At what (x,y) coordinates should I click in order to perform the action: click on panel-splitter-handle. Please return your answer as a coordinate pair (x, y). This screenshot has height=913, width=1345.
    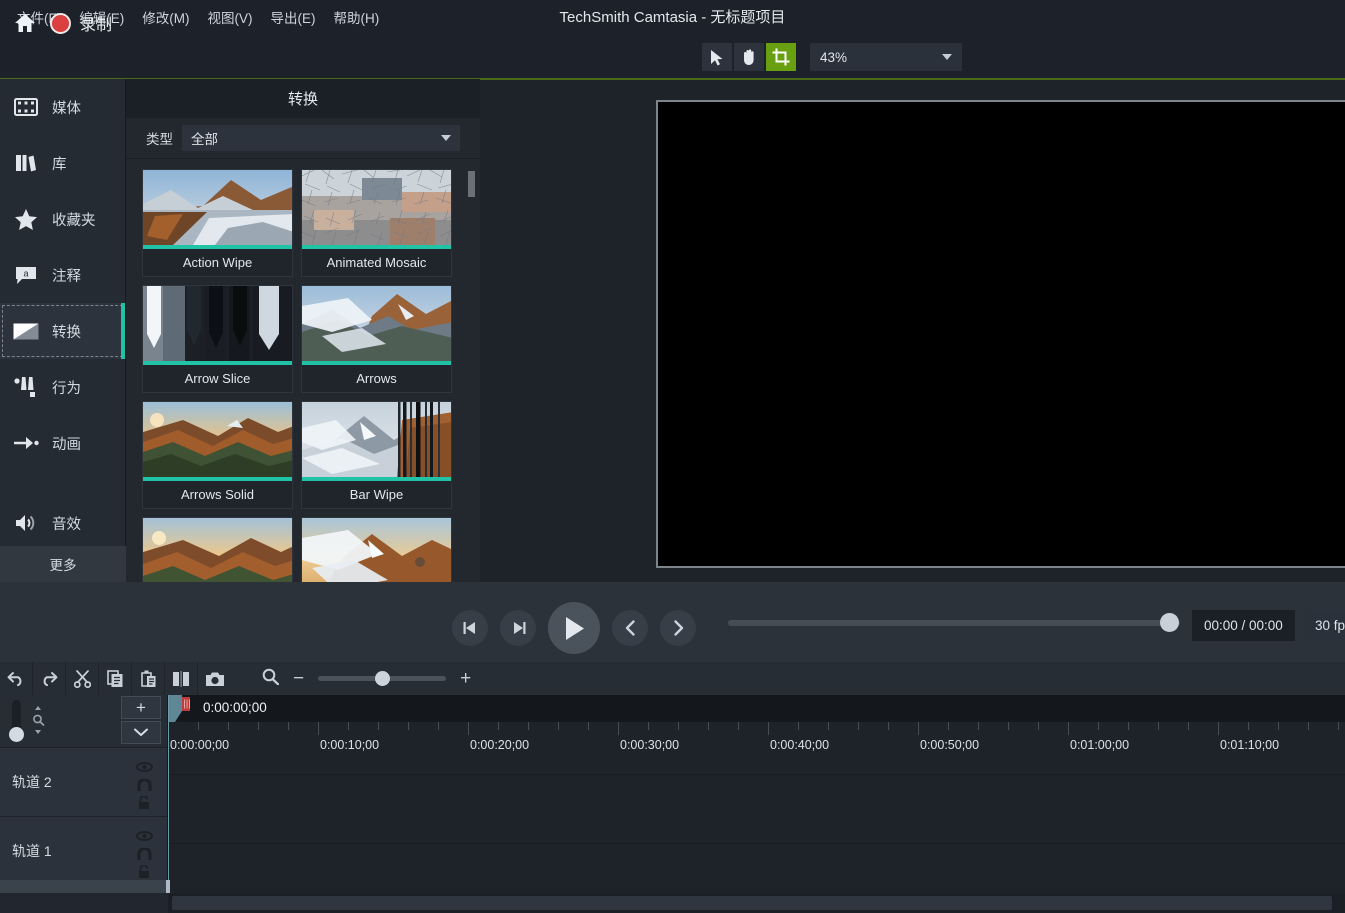
    Looking at the image, I should click on (168, 887).